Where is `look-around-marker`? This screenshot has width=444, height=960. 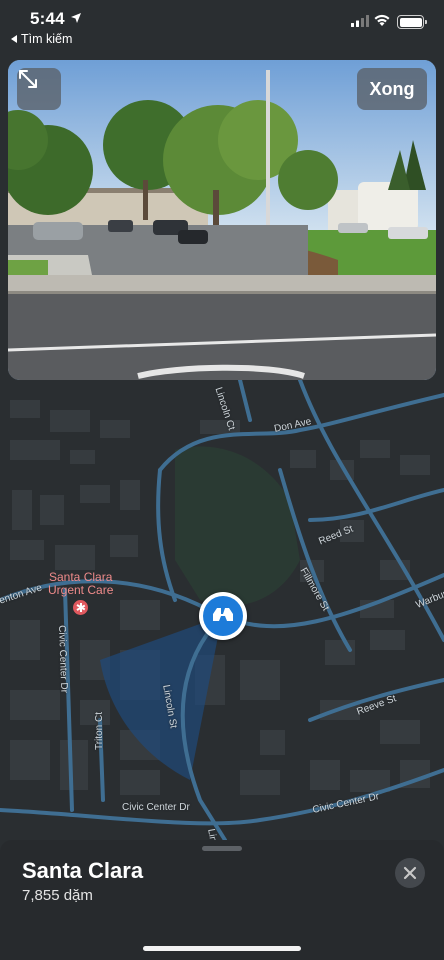 look-around-marker is located at coordinates (223, 616).